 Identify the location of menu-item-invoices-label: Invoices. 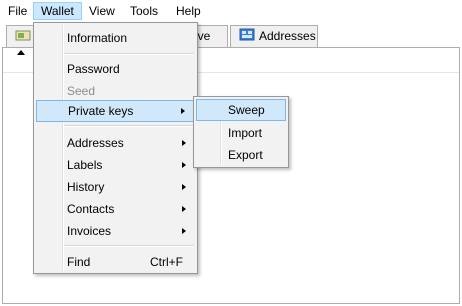
(89, 231).